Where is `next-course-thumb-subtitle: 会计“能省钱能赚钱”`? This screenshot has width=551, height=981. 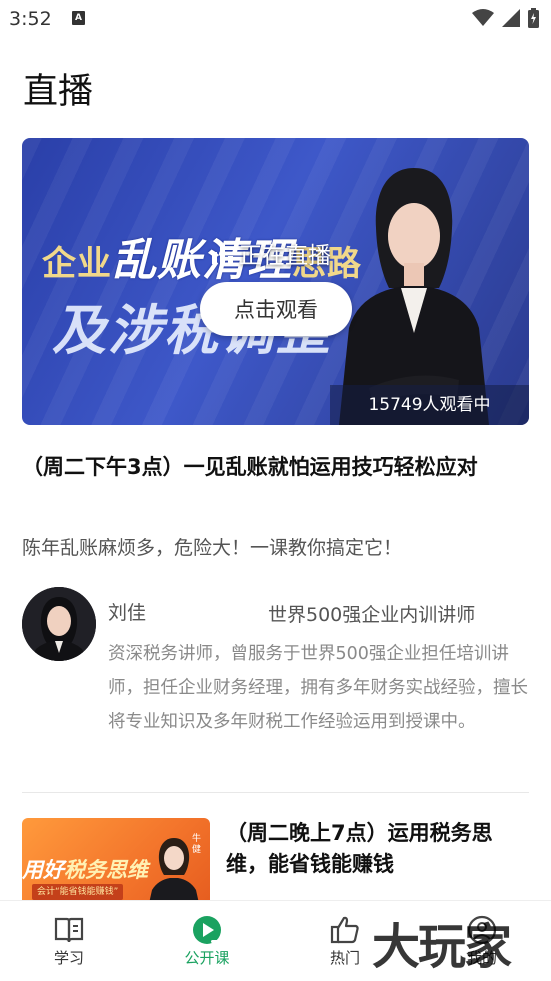
next-course-thumb-subtitle: 会计“能省钱能赚钱” is located at coordinates (78, 892).